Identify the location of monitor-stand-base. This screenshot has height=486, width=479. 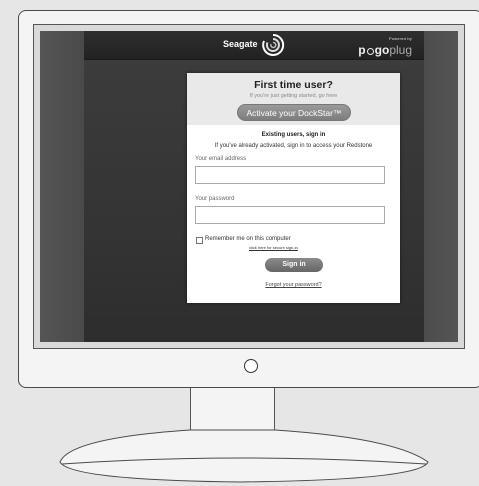
(244, 456).